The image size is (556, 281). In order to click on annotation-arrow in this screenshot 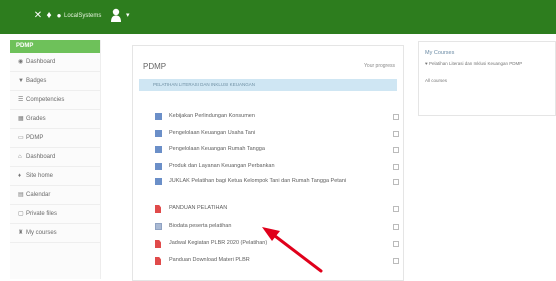, I will do `click(292, 250)`.